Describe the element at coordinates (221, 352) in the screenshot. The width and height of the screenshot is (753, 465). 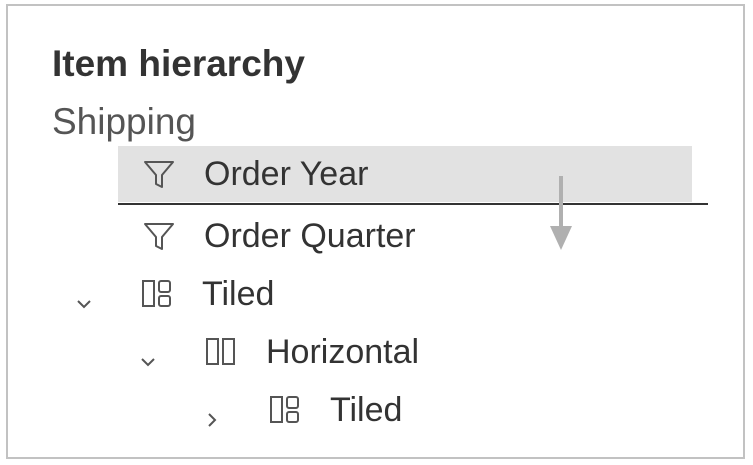
I see `horizontal-layout-icon` at that location.